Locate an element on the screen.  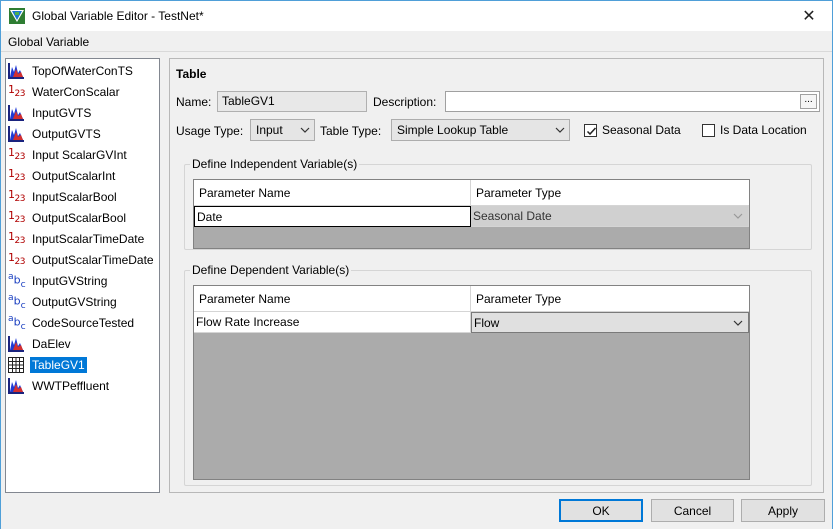
list-item: 123 InputScalarTimeDate is located at coordinates (77, 238).